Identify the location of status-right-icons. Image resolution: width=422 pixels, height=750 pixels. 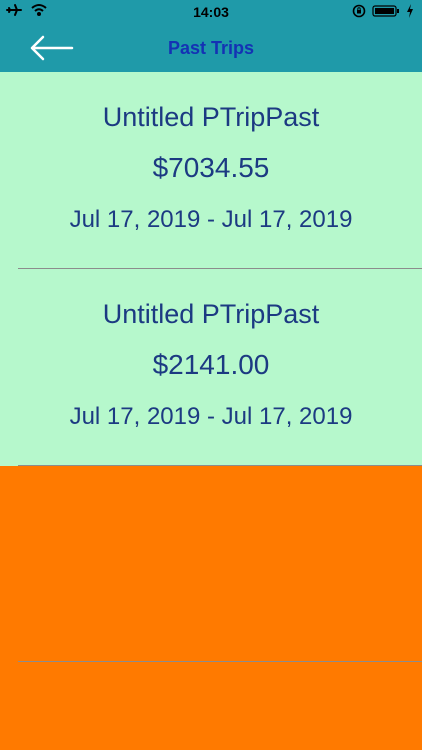
(383, 12).